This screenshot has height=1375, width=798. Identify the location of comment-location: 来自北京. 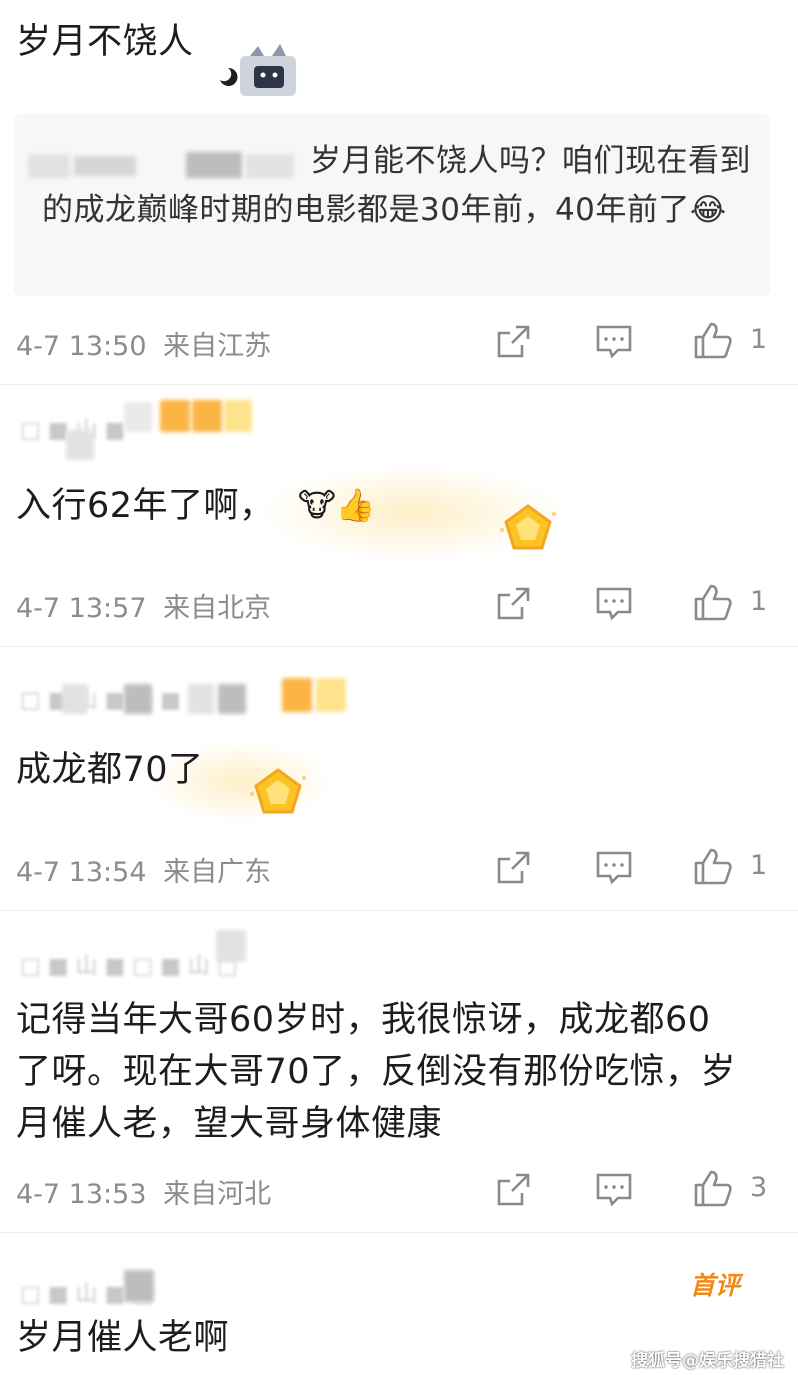
(217, 608).